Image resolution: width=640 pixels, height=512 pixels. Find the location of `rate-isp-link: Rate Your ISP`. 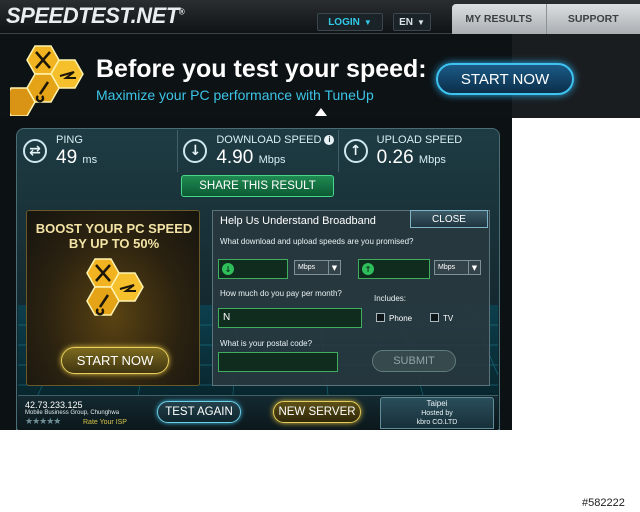

rate-isp-link: Rate Your ISP is located at coordinates (105, 422).